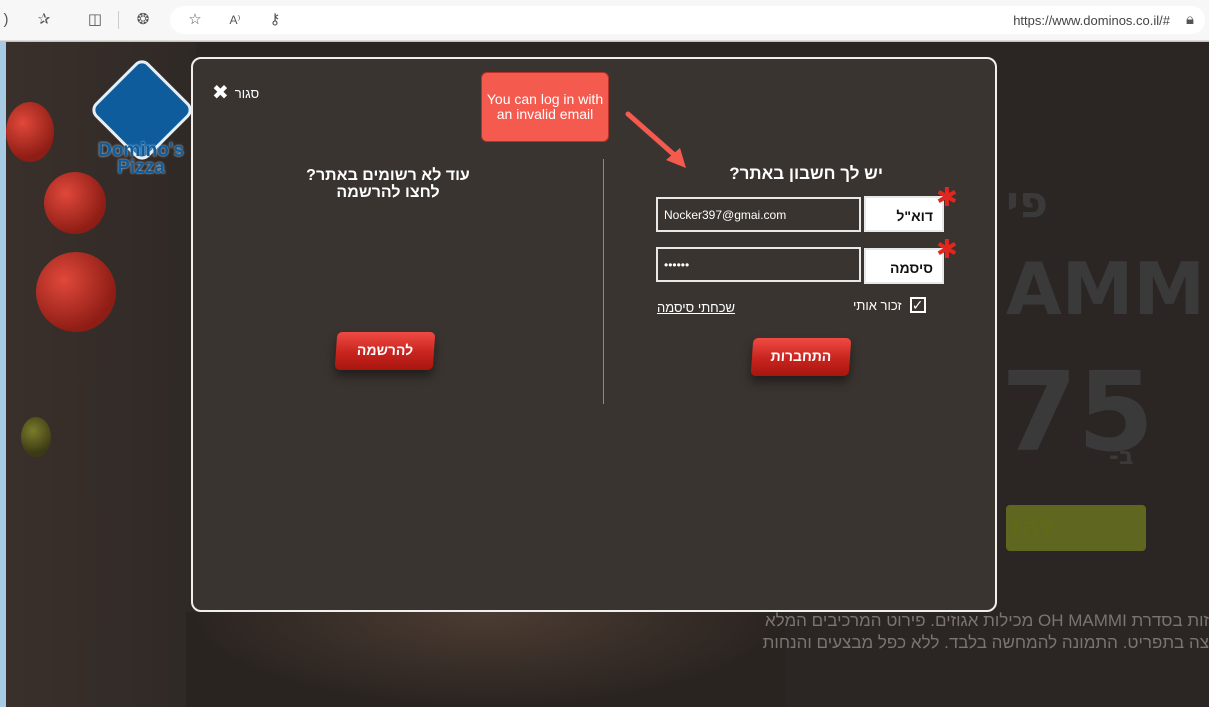  What do you see at coordinates (877, 305) in the screenshot?
I see `remember-label: זכור אותי` at bounding box center [877, 305].